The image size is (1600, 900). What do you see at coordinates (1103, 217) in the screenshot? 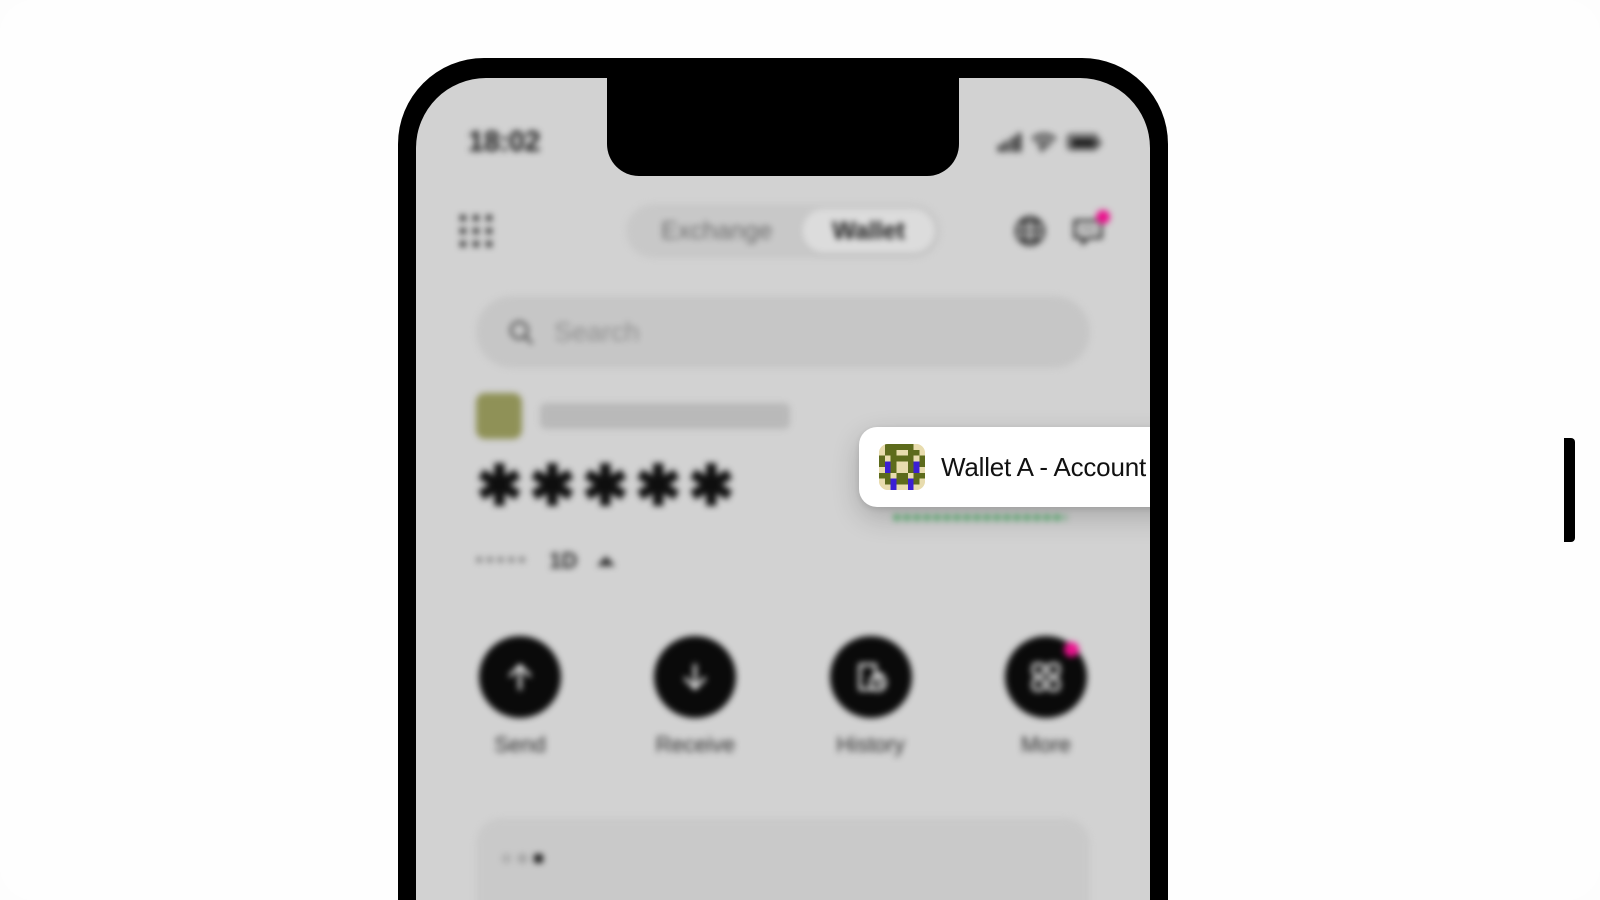
I see `chat-notification-badge` at bounding box center [1103, 217].